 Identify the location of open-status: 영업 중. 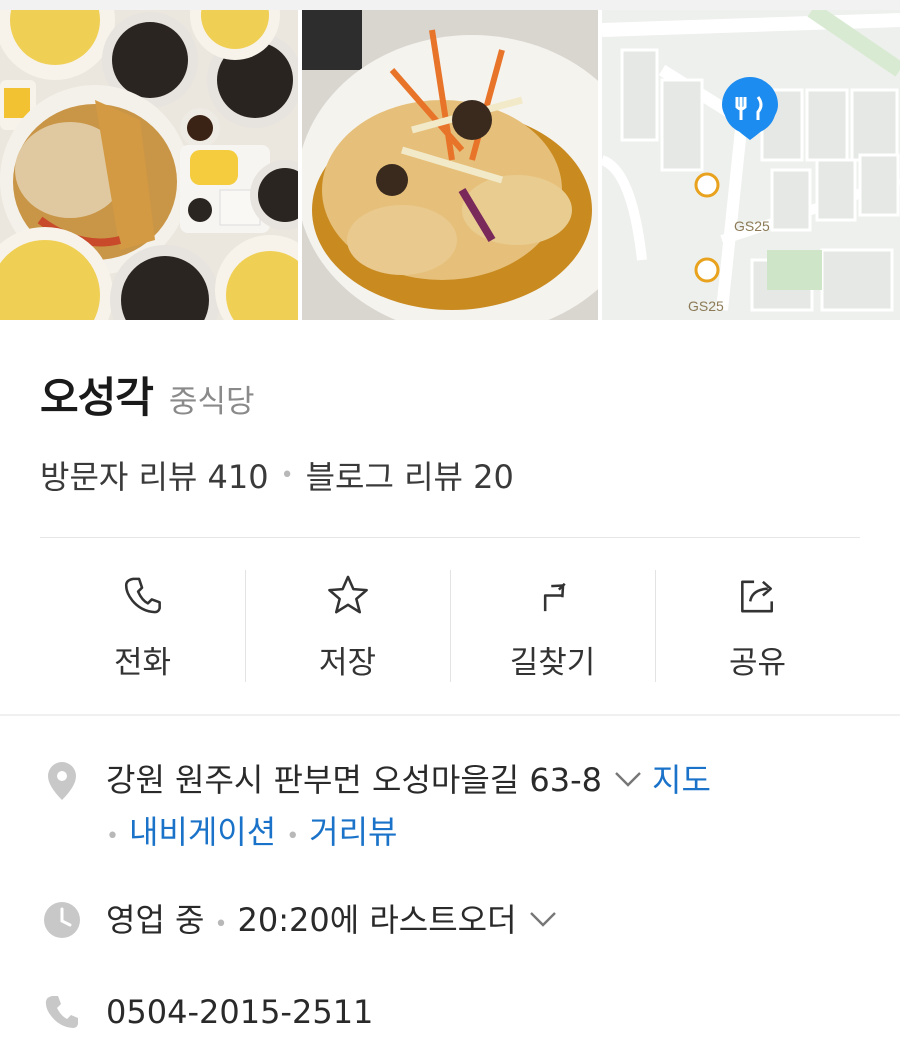
(155, 920).